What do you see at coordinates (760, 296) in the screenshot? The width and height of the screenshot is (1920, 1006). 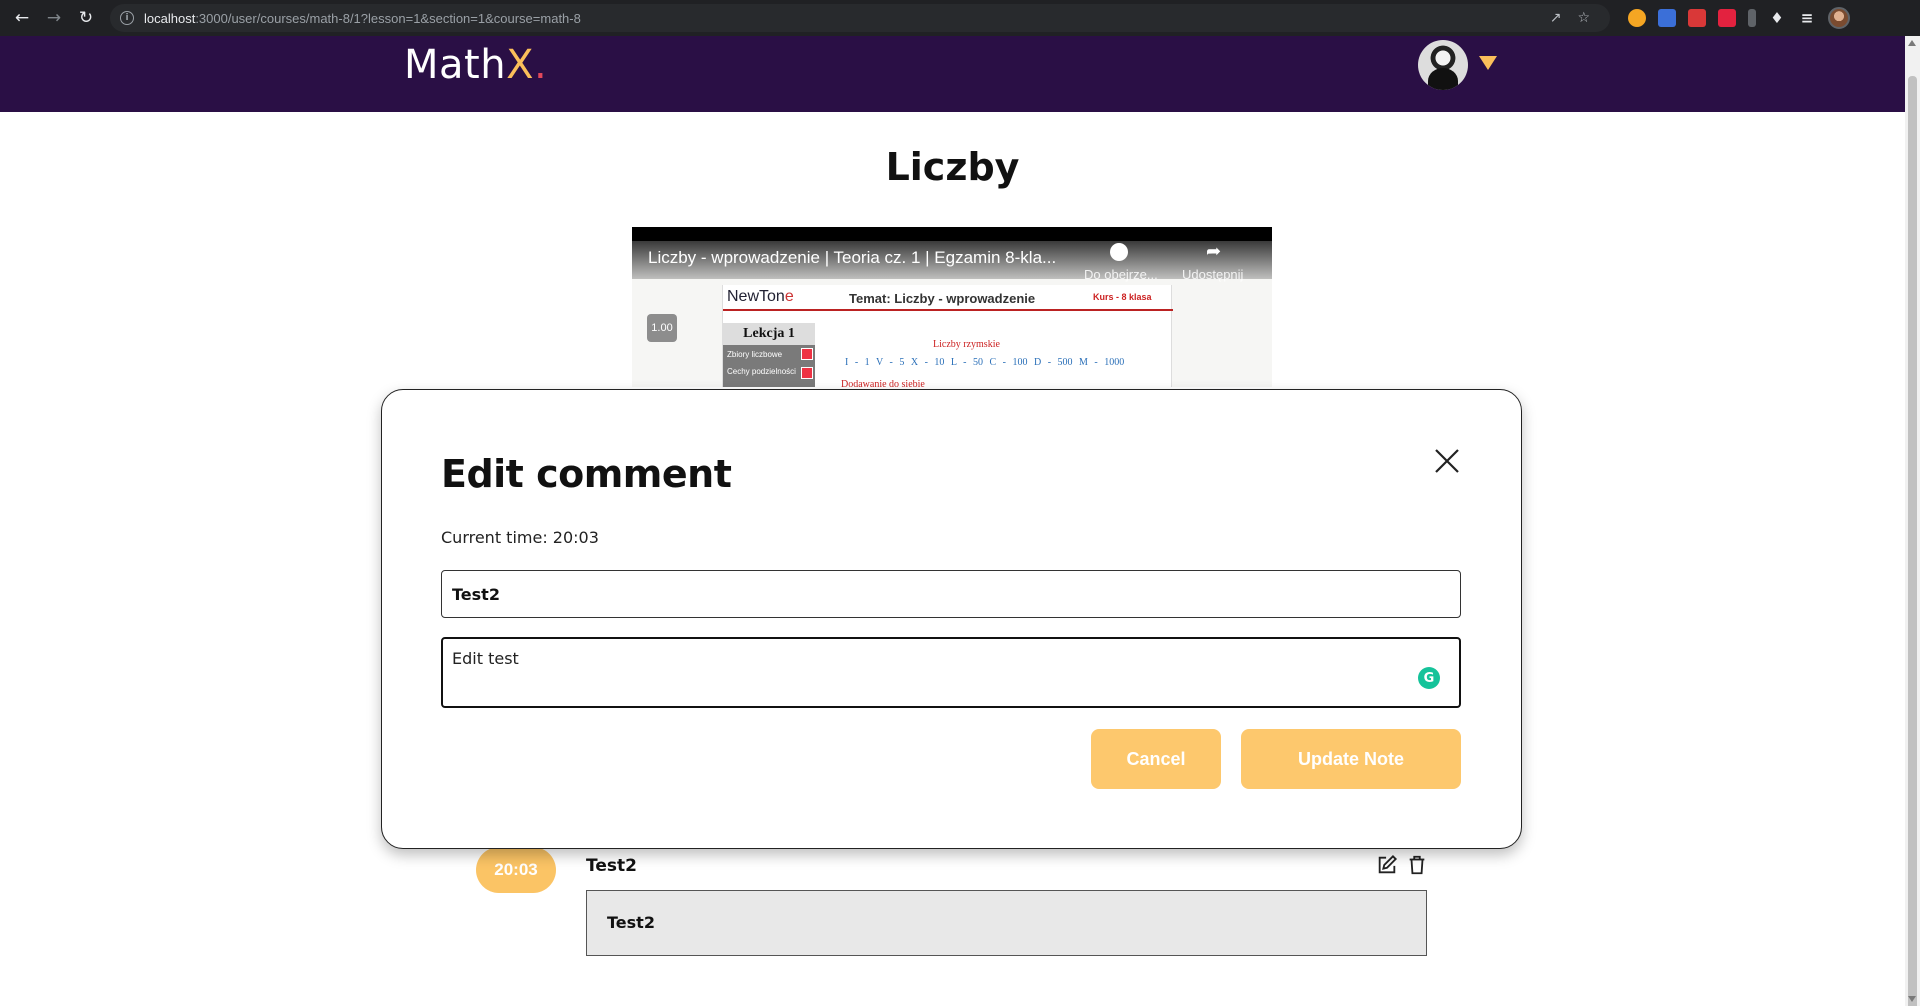 I see `newtone-brand: NewTone` at bounding box center [760, 296].